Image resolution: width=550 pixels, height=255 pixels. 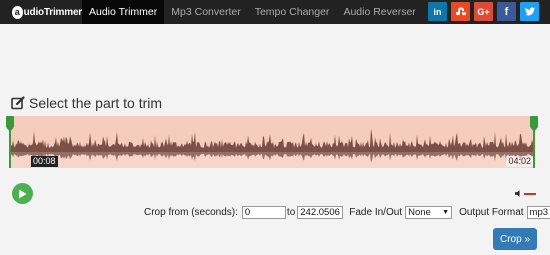 I want to click on volume-control, so click(x=525, y=193).